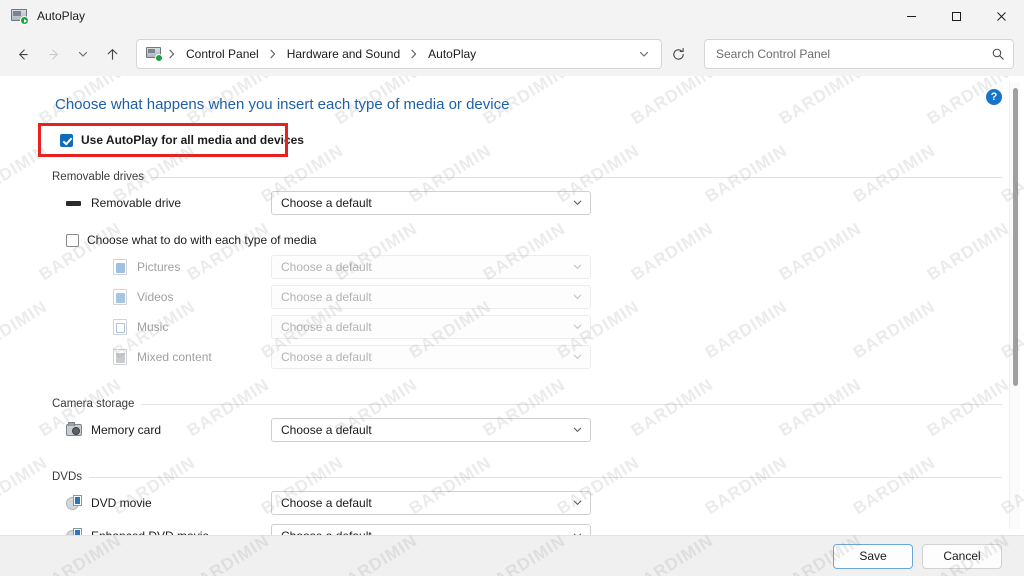 The width and height of the screenshot is (1024, 576). I want to click on choose-each-media-checkbox, so click(72, 240).